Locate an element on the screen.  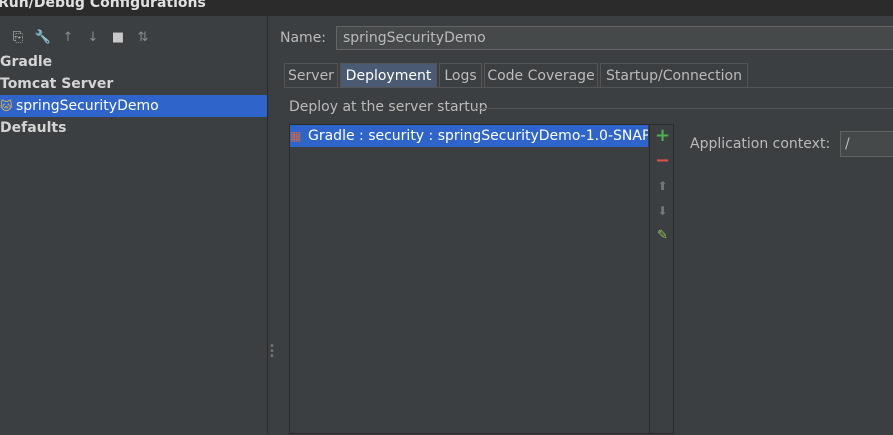
copy-icon: ⎘ is located at coordinates (18, 37).